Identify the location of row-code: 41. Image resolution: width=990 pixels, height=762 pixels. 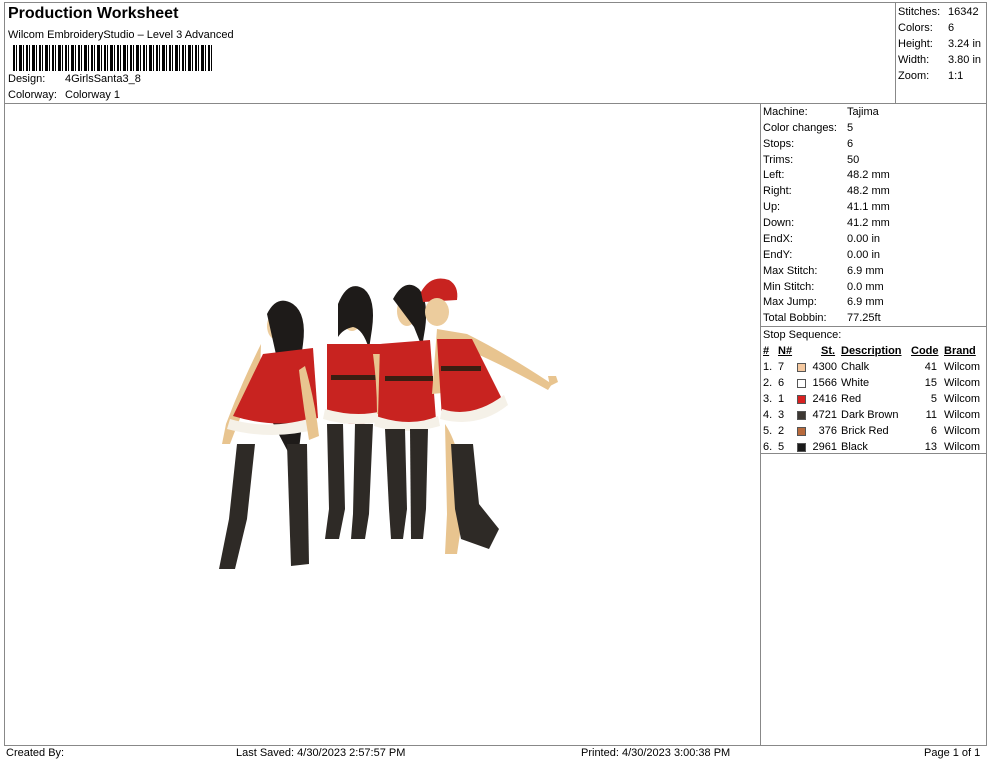
(930, 367).